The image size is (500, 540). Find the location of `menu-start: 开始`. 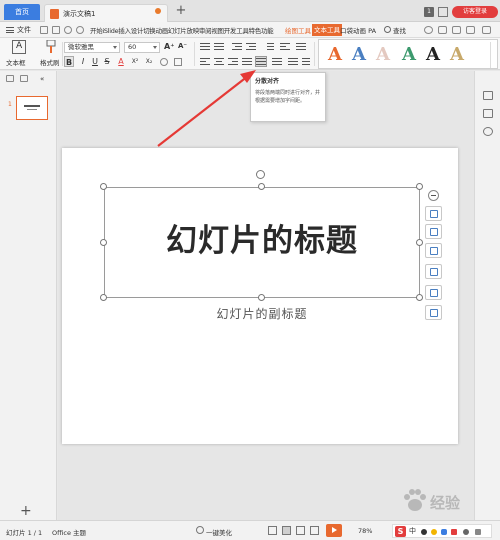

menu-start: 开始 is located at coordinates (96, 30).